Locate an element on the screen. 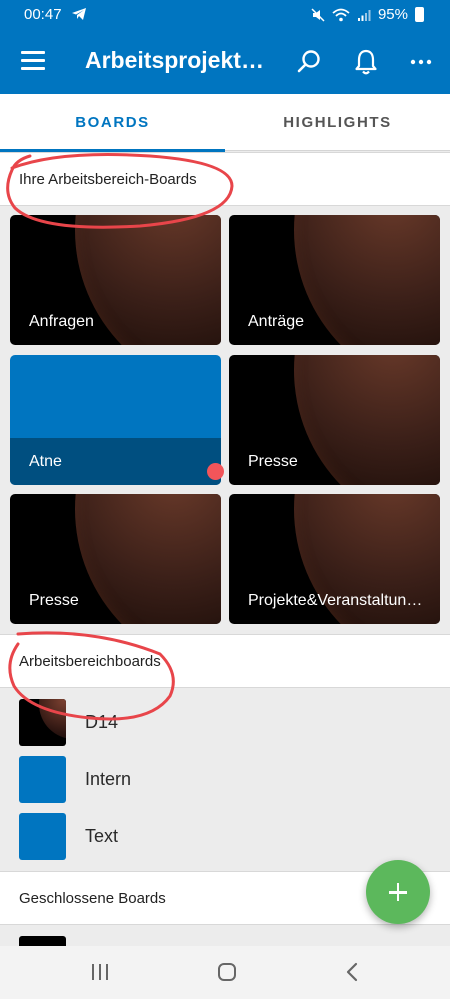 The height and width of the screenshot is (999, 450). list-item-d14: D14 is located at coordinates (225, 722).